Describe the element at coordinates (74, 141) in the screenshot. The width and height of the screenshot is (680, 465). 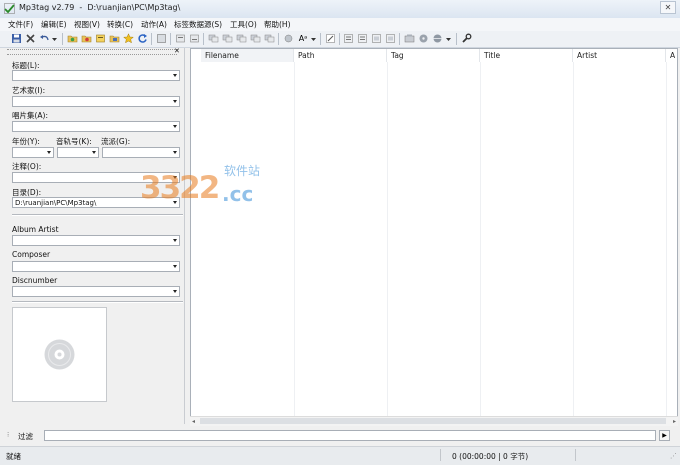
I see `track-label: 音轨号(K):` at that location.